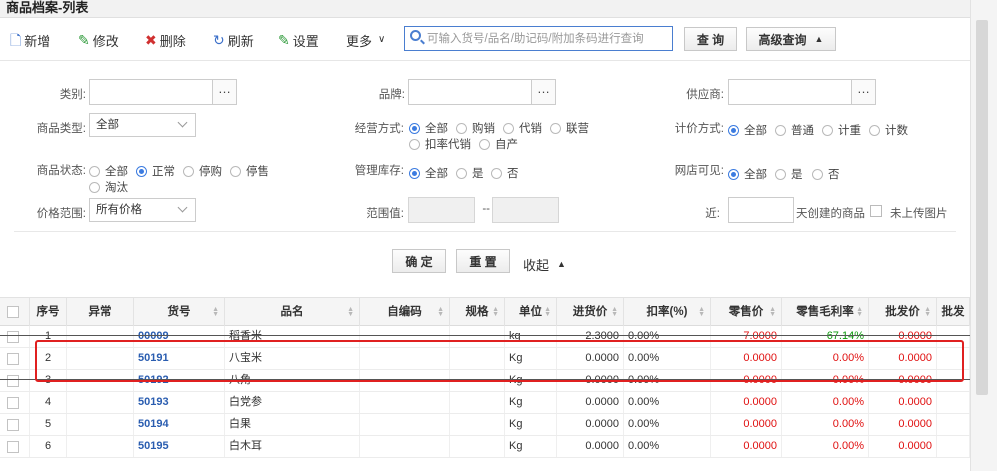  Describe the element at coordinates (240, 41) in the screenshot. I see `refresh-label: 刷新` at that location.